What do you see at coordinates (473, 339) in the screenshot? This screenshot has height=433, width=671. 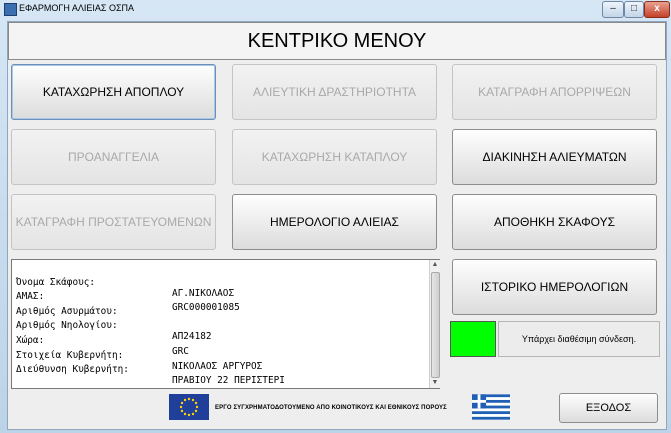 I see `connection-status-indicator` at bounding box center [473, 339].